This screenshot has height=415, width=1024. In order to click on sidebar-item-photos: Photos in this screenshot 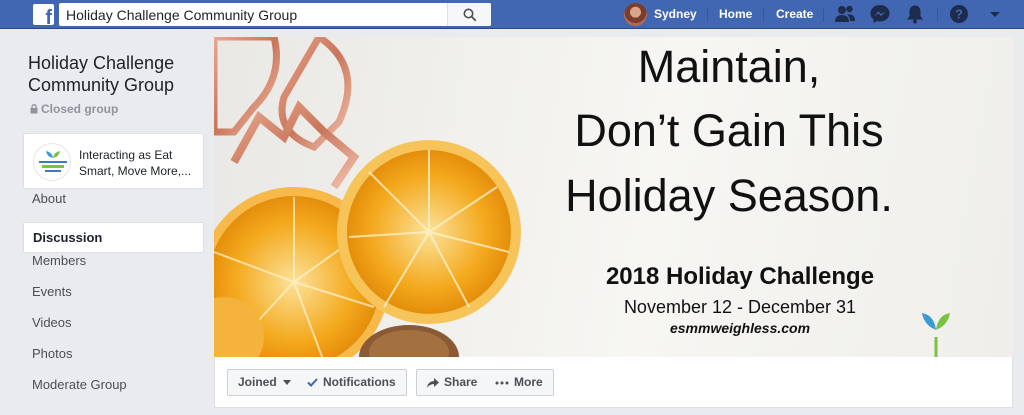, I will do `click(113, 361)`.